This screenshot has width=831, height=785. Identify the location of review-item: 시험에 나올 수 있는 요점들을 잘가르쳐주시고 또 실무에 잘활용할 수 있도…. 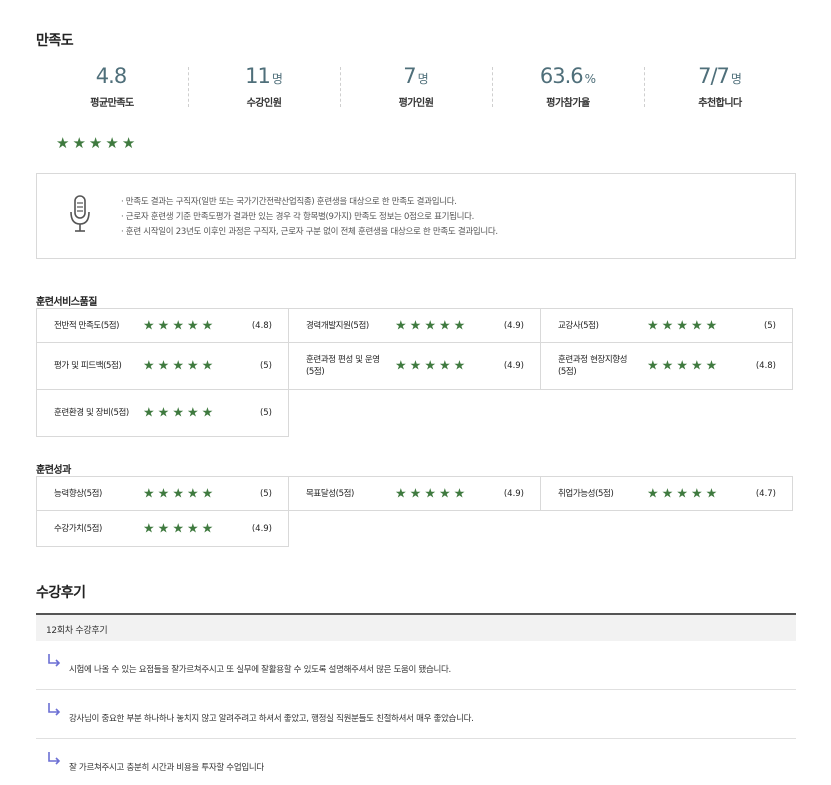
(416, 665).